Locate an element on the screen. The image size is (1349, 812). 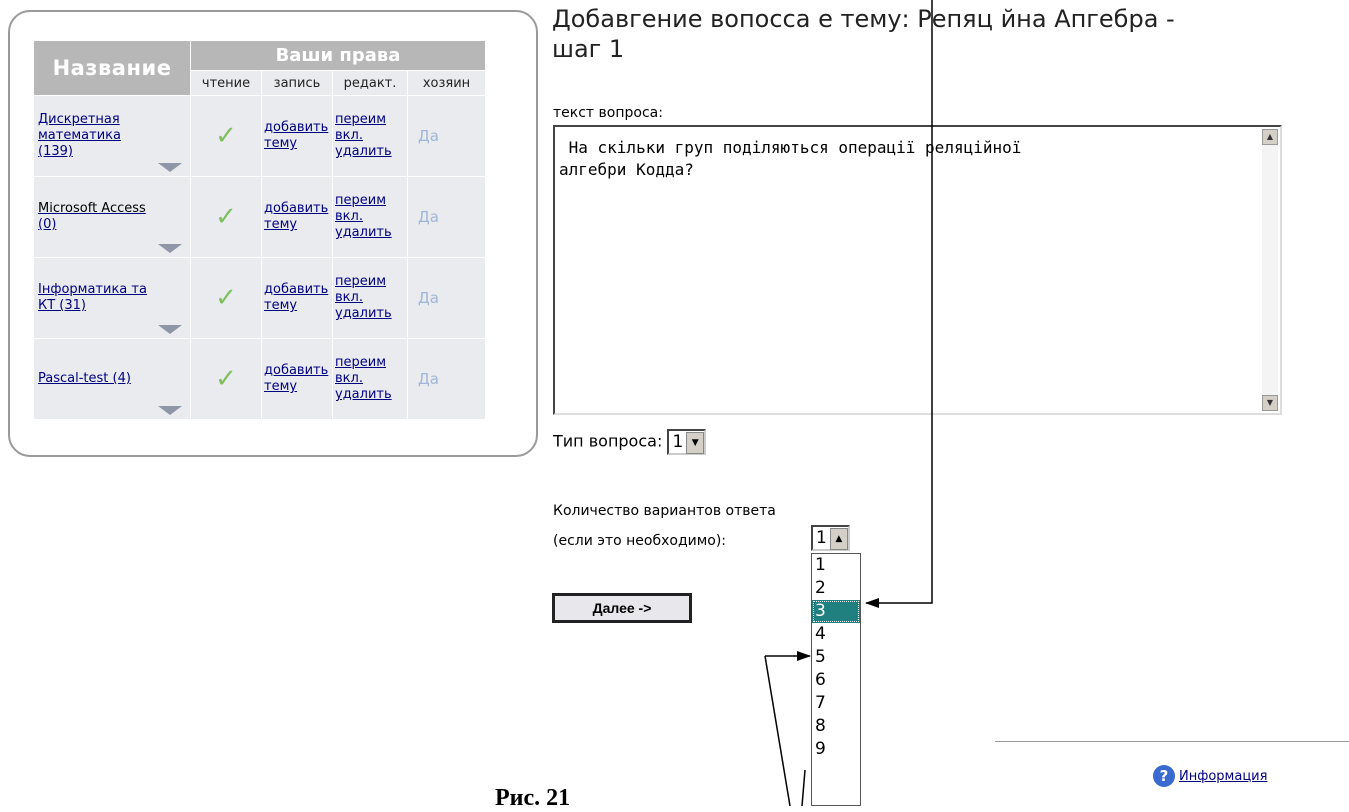
arrow-line-bottom is located at coordinates (803, 787).